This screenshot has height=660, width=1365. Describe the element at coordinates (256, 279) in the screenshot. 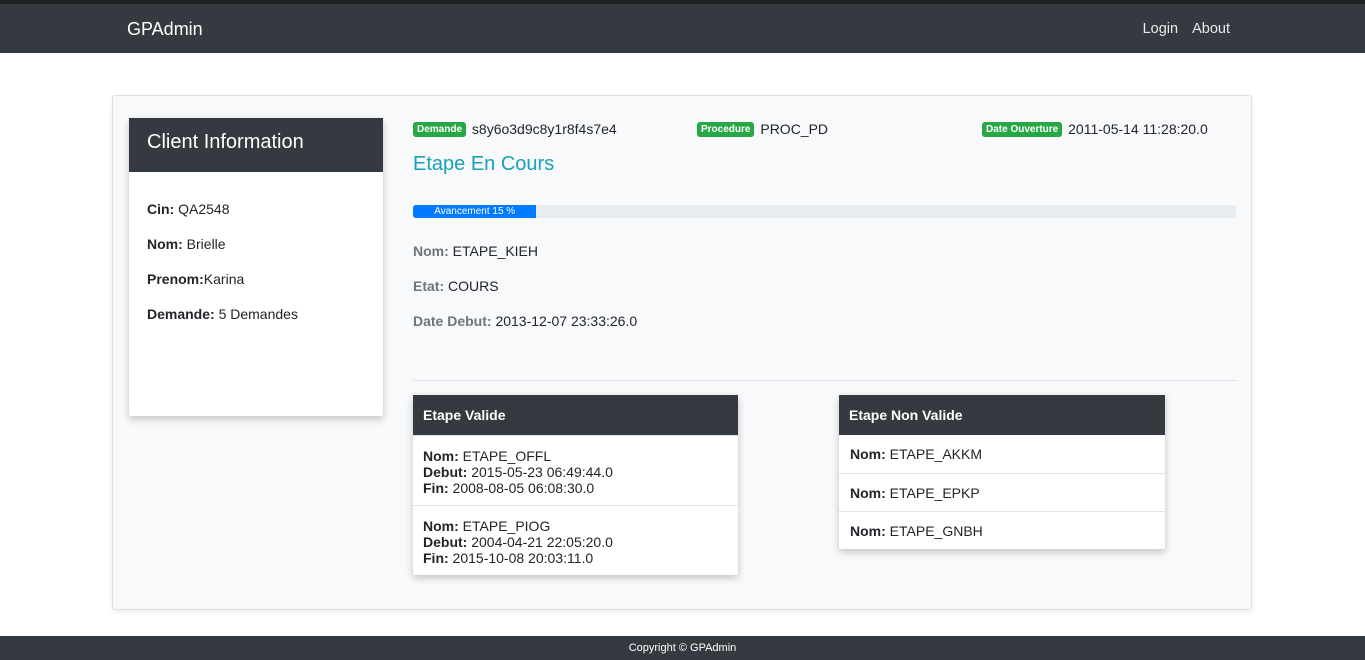

I see `client-prenom: Prenom:Karina` at that location.